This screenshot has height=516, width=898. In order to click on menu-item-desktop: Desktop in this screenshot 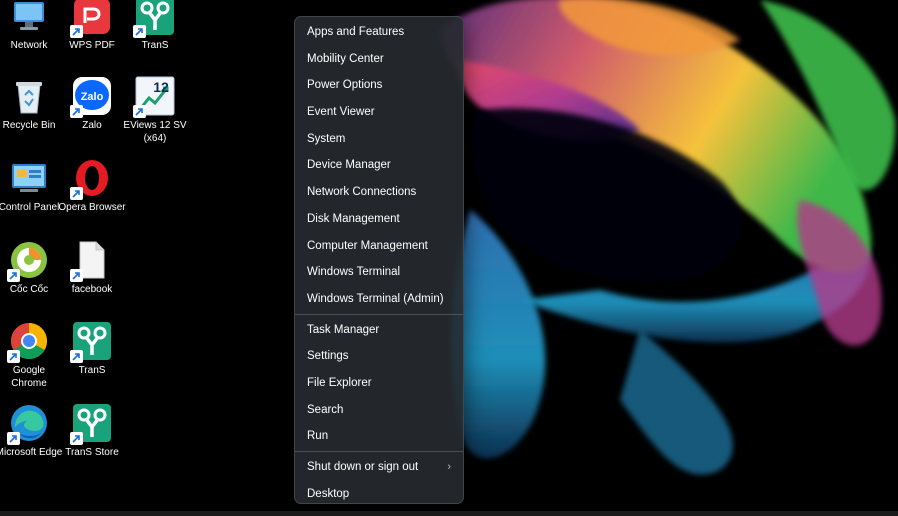, I will do `click(379, 494)`.